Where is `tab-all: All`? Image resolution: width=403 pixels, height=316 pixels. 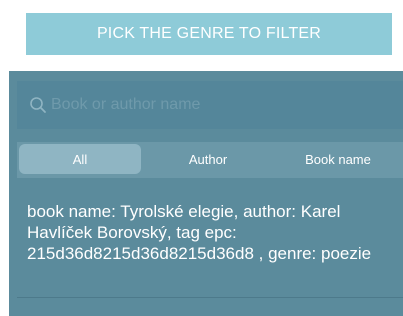
tab-all: All is located at coordinates (80, 159).